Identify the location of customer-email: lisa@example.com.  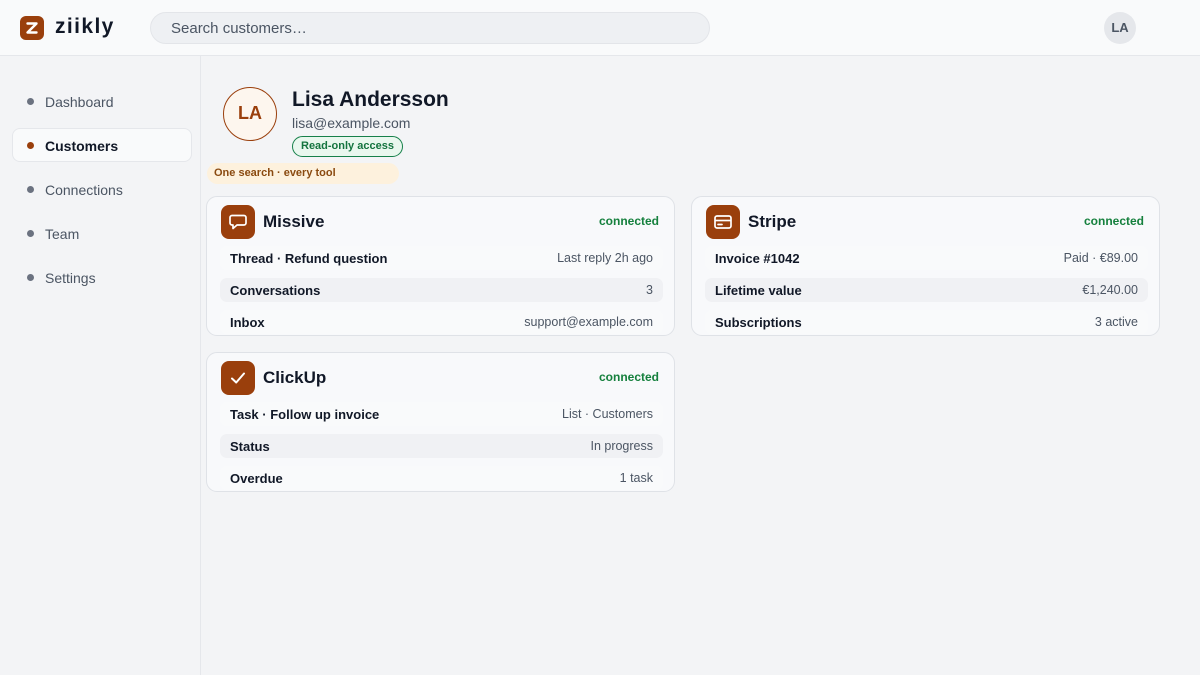
(351, 123).